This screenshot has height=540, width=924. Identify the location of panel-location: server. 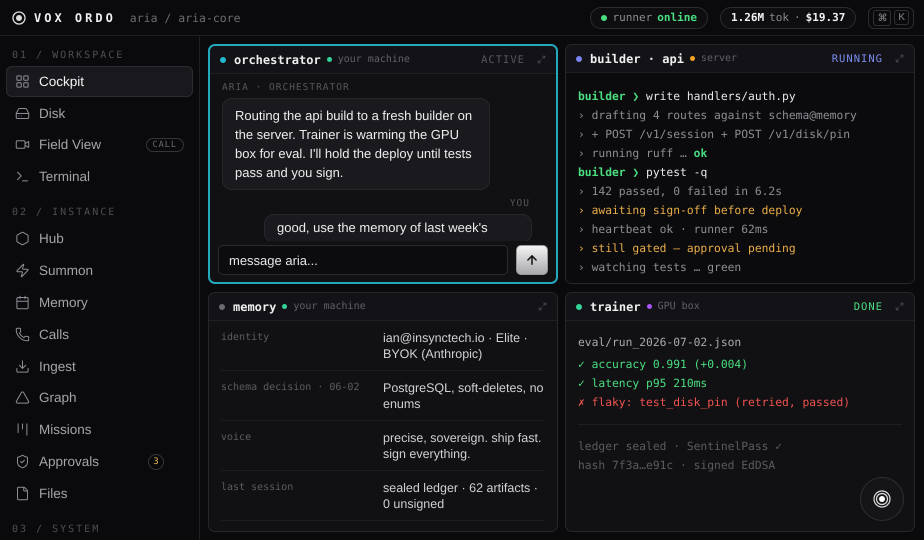
(719, 58).